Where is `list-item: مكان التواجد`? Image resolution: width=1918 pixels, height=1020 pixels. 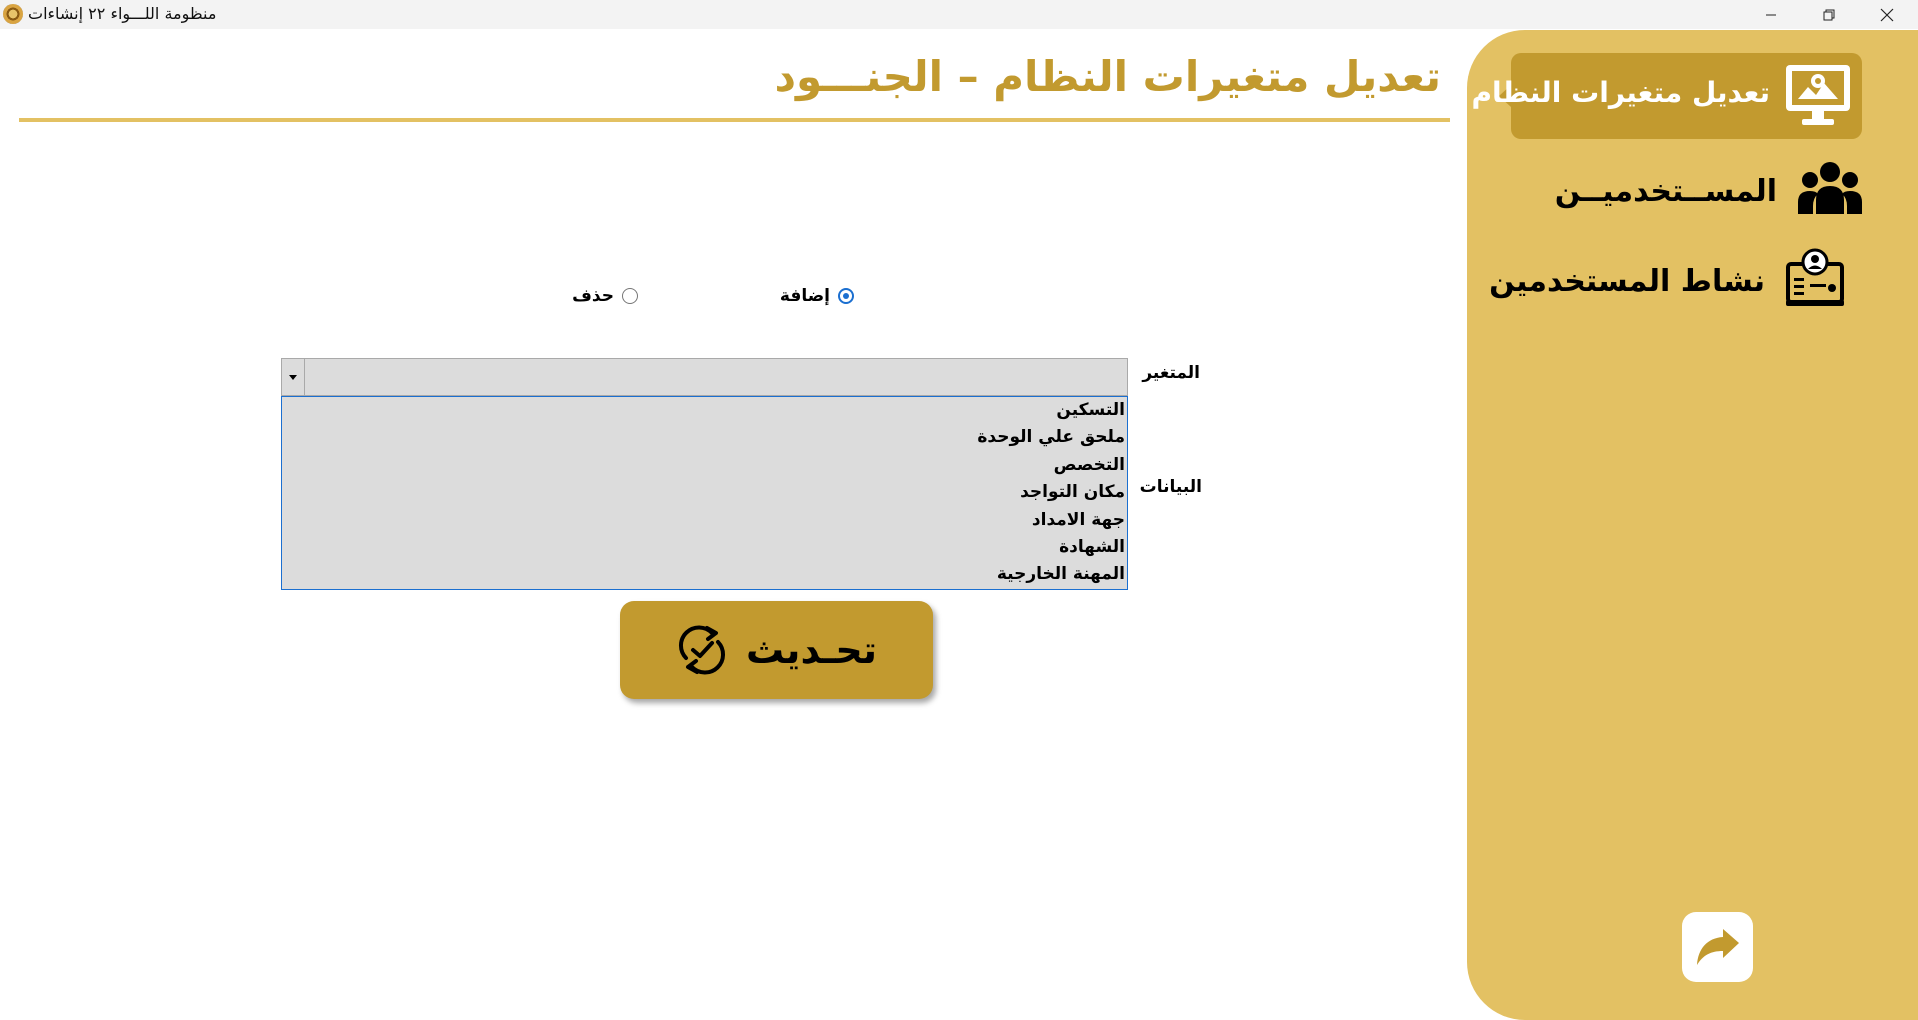
list-item: مكان التواجد is located at coordinates (704, 492).